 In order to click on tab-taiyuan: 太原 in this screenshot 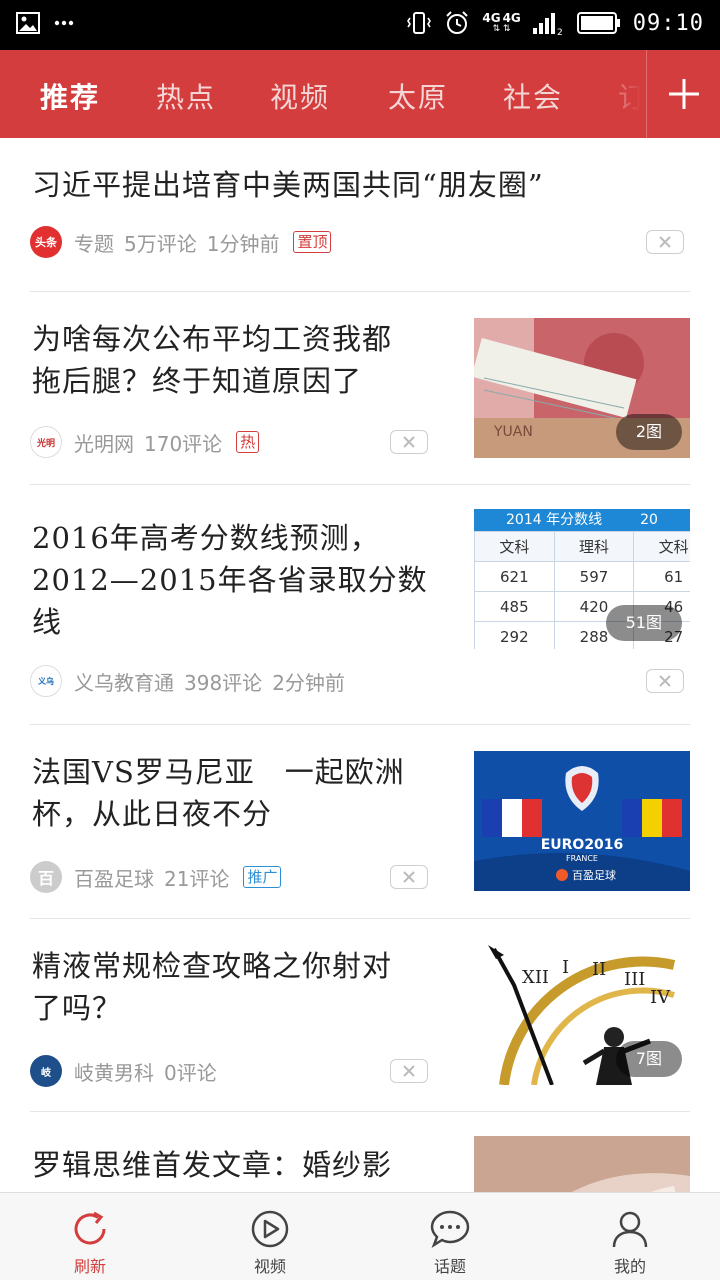, I will do `click(418, 96)`.